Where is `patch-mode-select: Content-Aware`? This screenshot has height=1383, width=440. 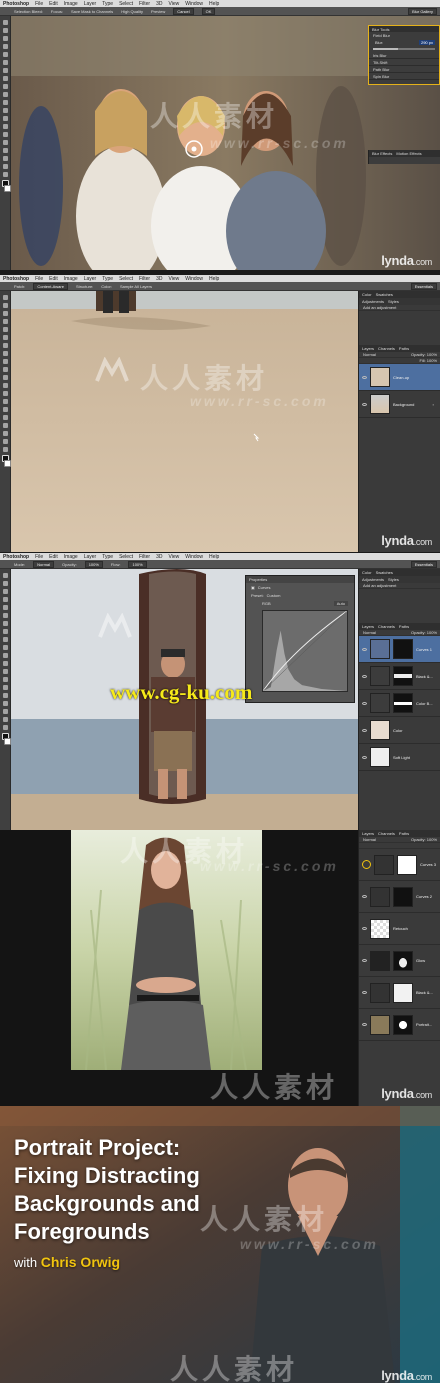
patch-mode-select: Content-Aware is located at coordinates (50, 286).